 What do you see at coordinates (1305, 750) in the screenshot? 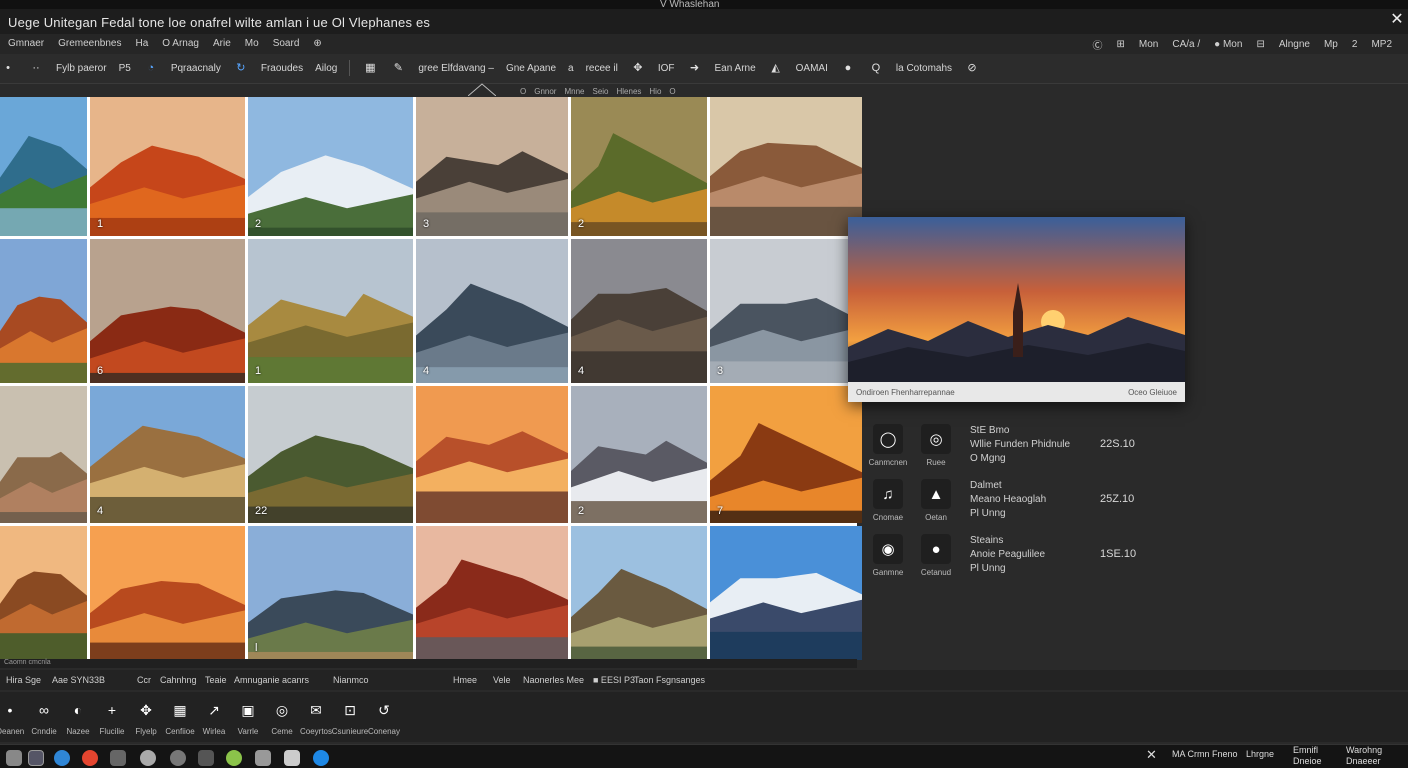
I see `tray-item-3: Emnifl` at bounding box center [1305, 750].